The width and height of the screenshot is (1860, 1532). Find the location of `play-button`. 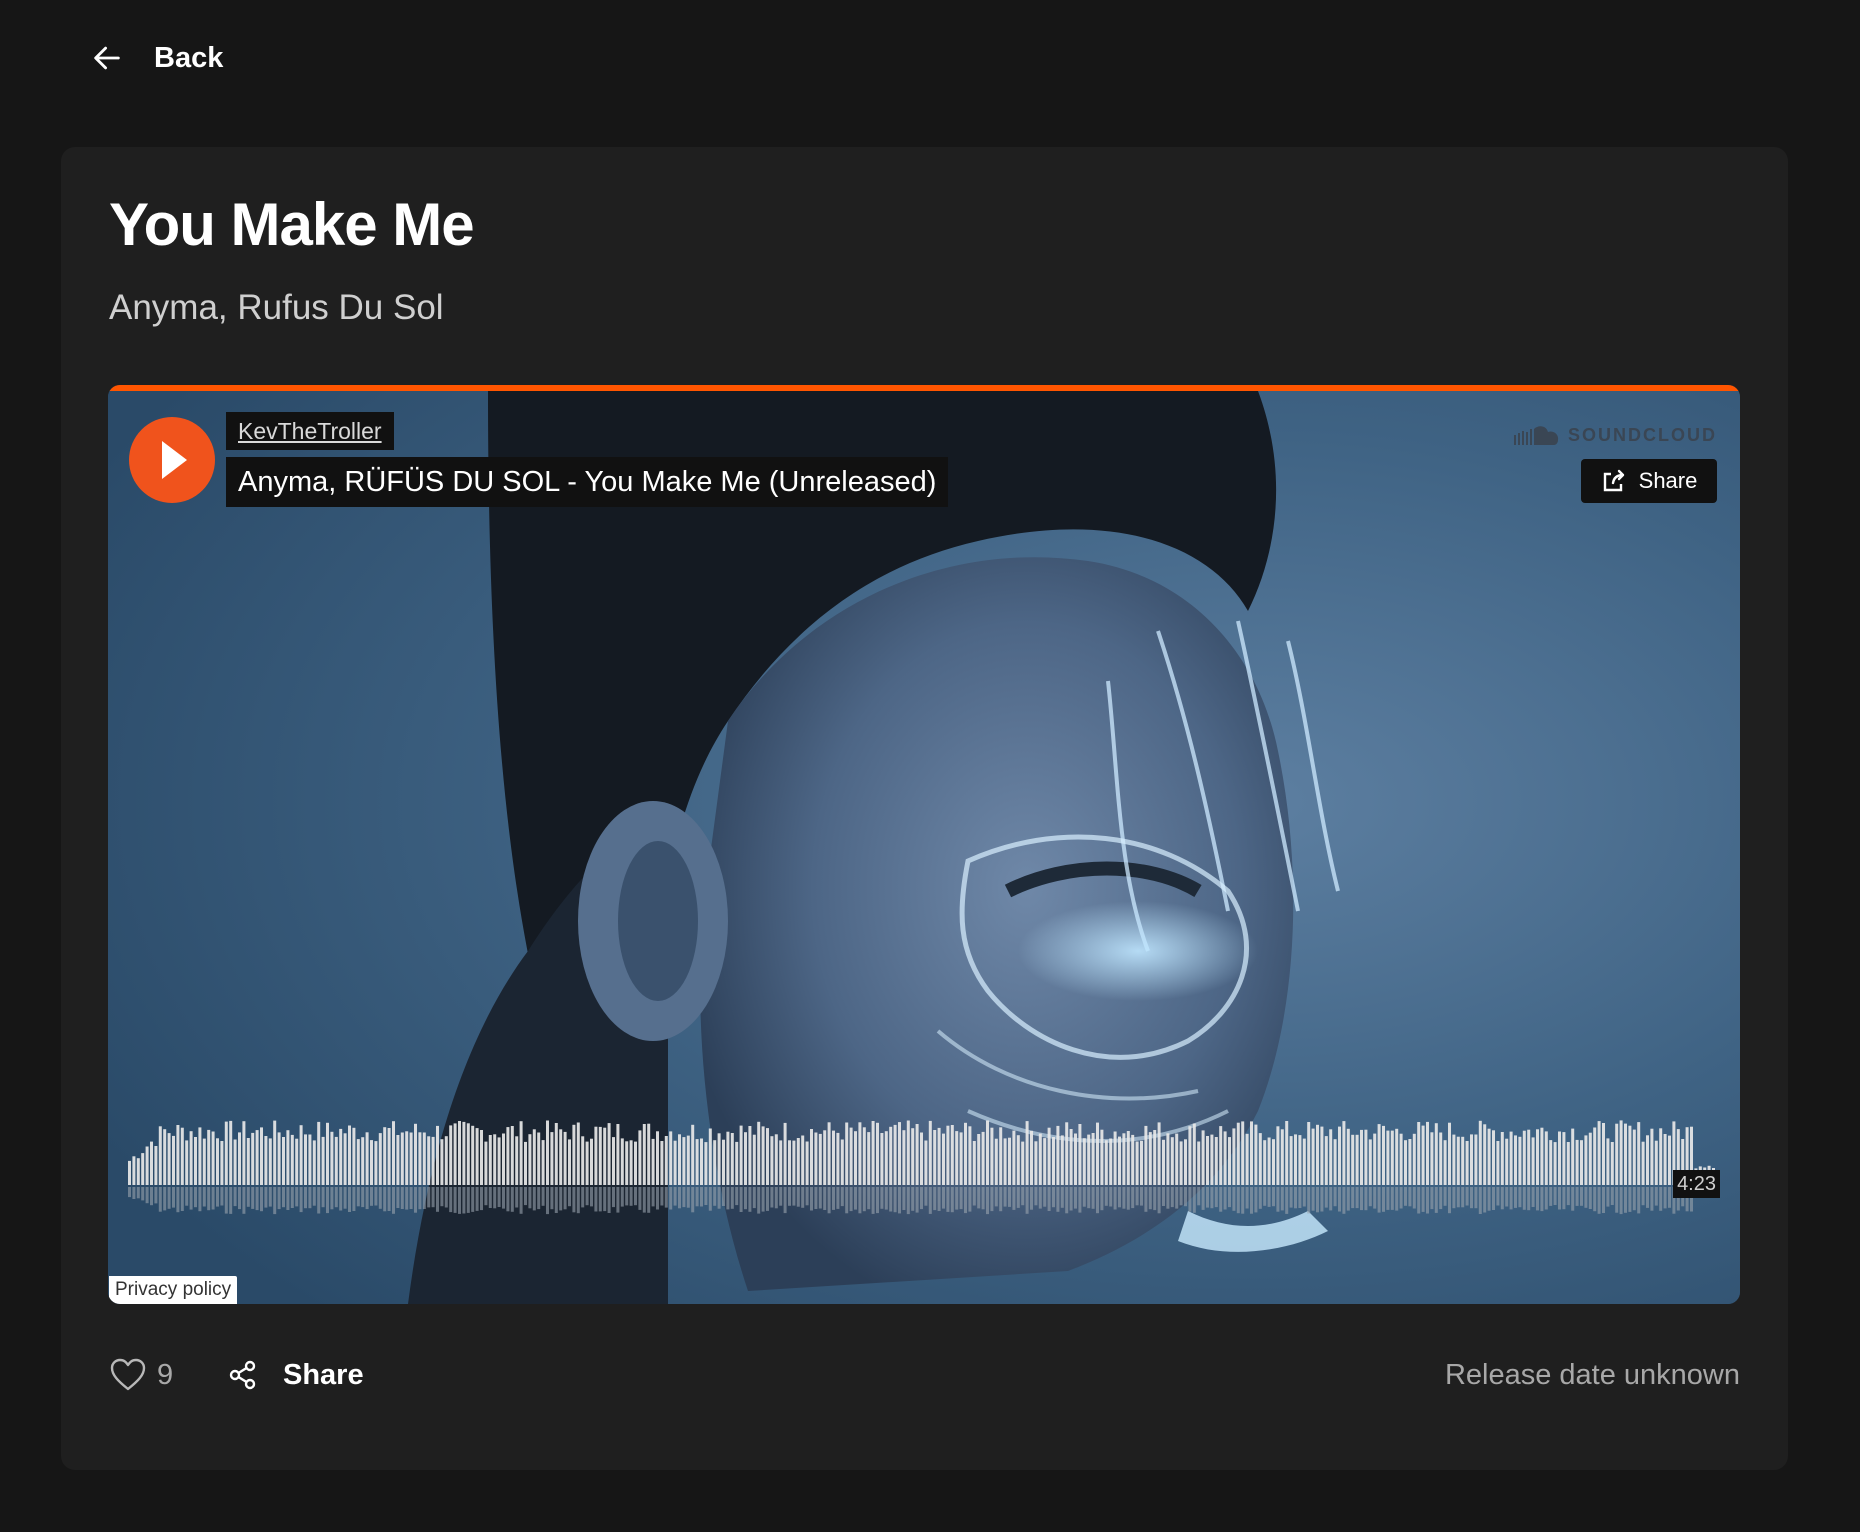

play-button is located at coordinates (172, 460).